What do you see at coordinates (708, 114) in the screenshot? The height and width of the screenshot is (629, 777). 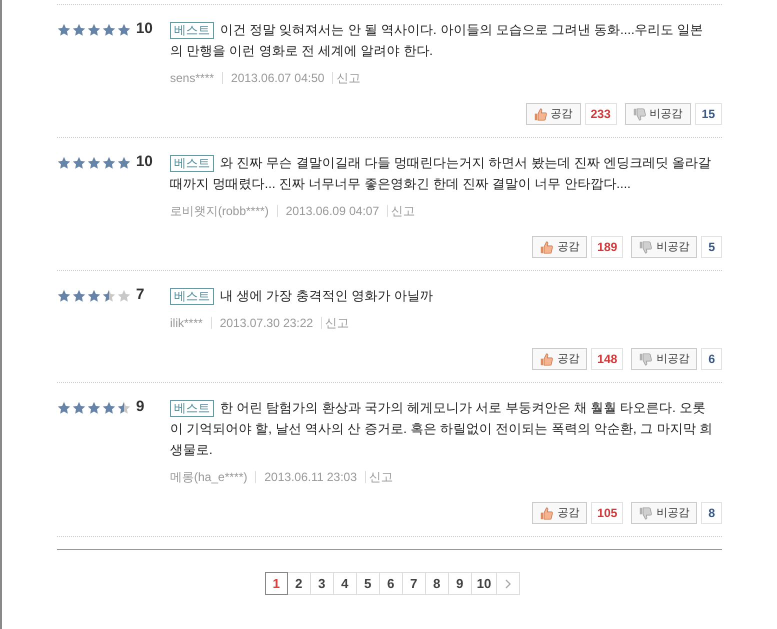 I see `dislike-count: 15` at bounding box center [708, 114].